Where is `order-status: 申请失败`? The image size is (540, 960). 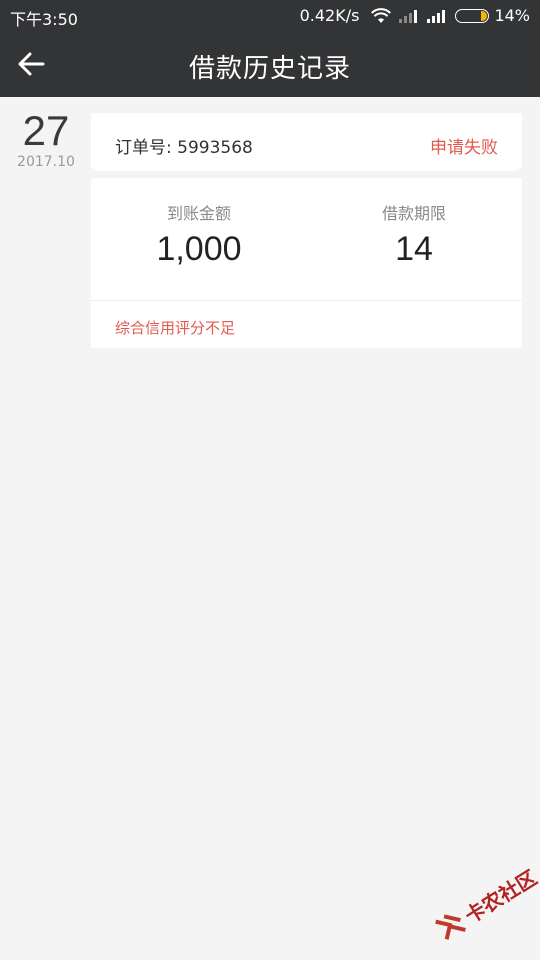
order-status: 申请失败 is located at coordinates (464, 148).